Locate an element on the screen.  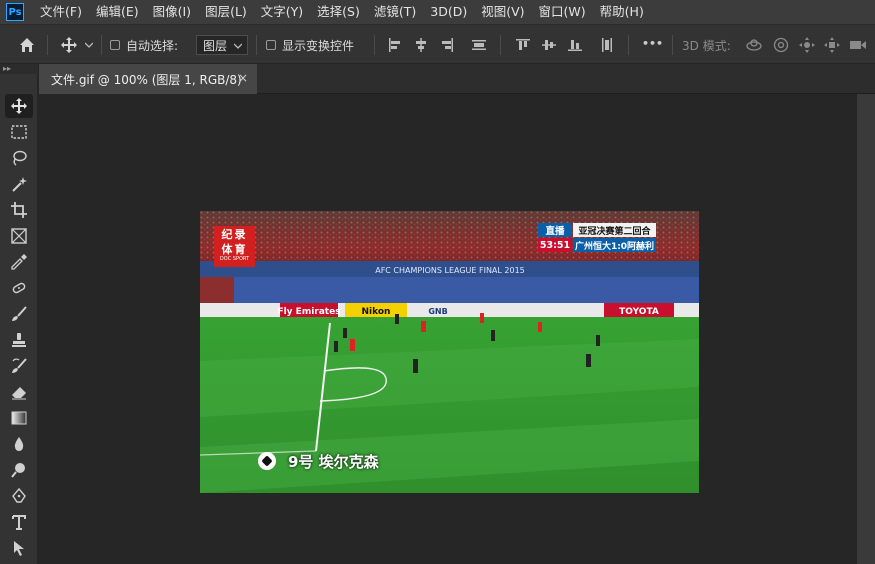
3d-roll-icon is located at coordinates (781, 45).